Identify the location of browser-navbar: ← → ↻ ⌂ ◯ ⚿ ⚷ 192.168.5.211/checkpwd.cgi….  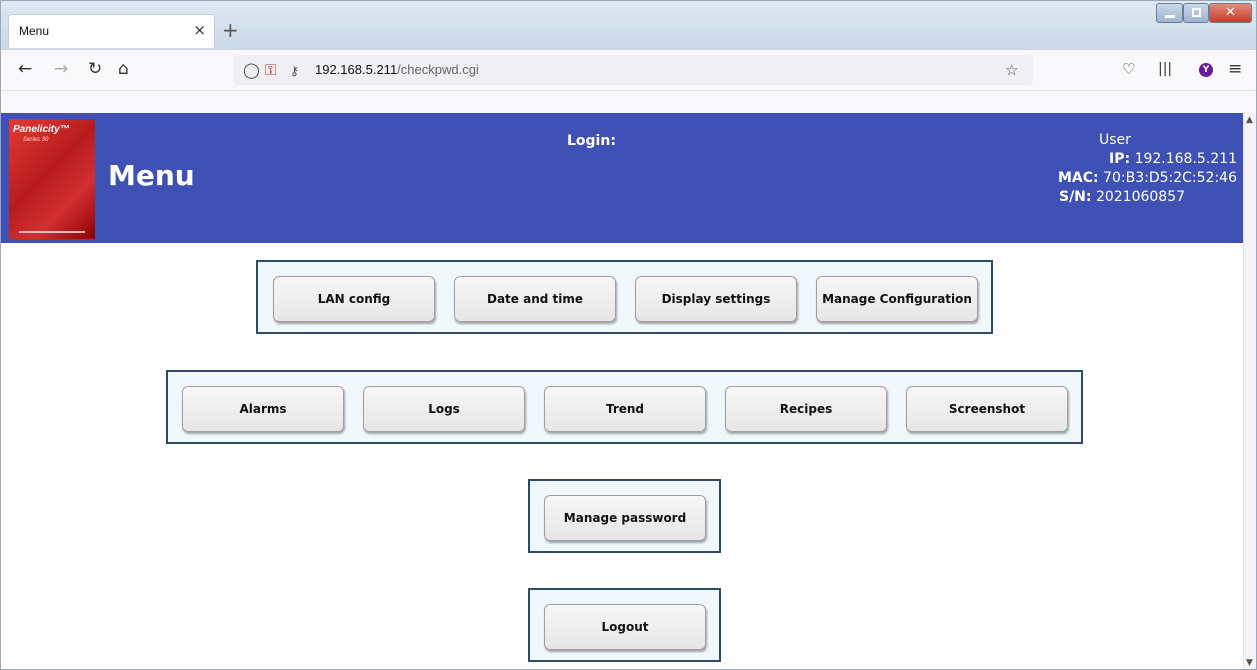
(628, 70).